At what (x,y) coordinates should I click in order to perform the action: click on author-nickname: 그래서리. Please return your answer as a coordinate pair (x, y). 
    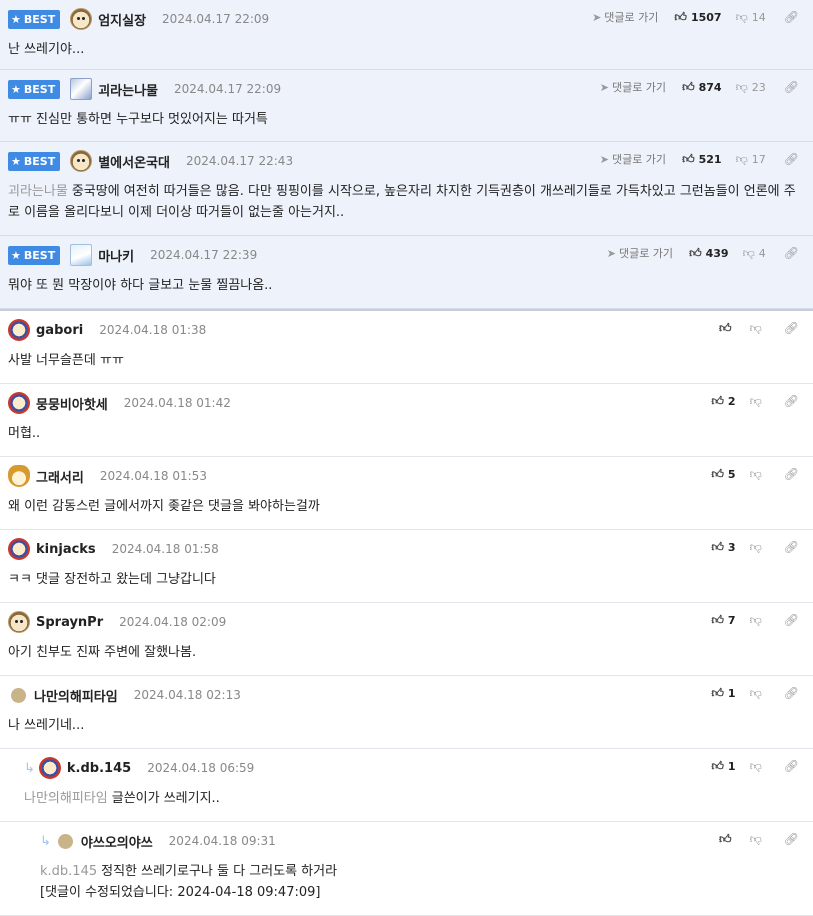
    Looking at the image, I should click on (60, 476).